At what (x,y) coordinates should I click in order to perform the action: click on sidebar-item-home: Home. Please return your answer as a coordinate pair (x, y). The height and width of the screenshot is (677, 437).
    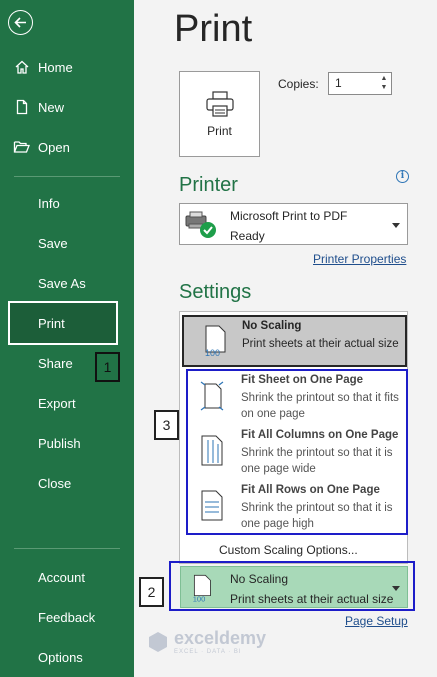
    Looking at the image, I should click on (67, 67).